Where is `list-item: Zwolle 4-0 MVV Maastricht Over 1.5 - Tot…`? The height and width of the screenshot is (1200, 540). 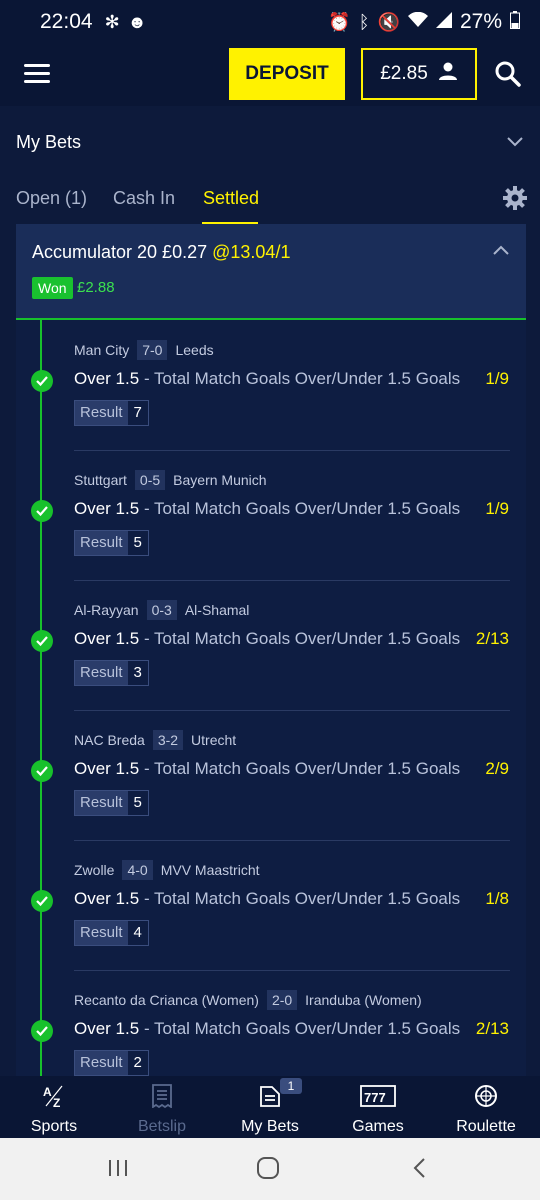
list-item: Zwolle 4-0 MVV Maastricht Over 1.5 - Tot… is located at coordinates (271, 905).